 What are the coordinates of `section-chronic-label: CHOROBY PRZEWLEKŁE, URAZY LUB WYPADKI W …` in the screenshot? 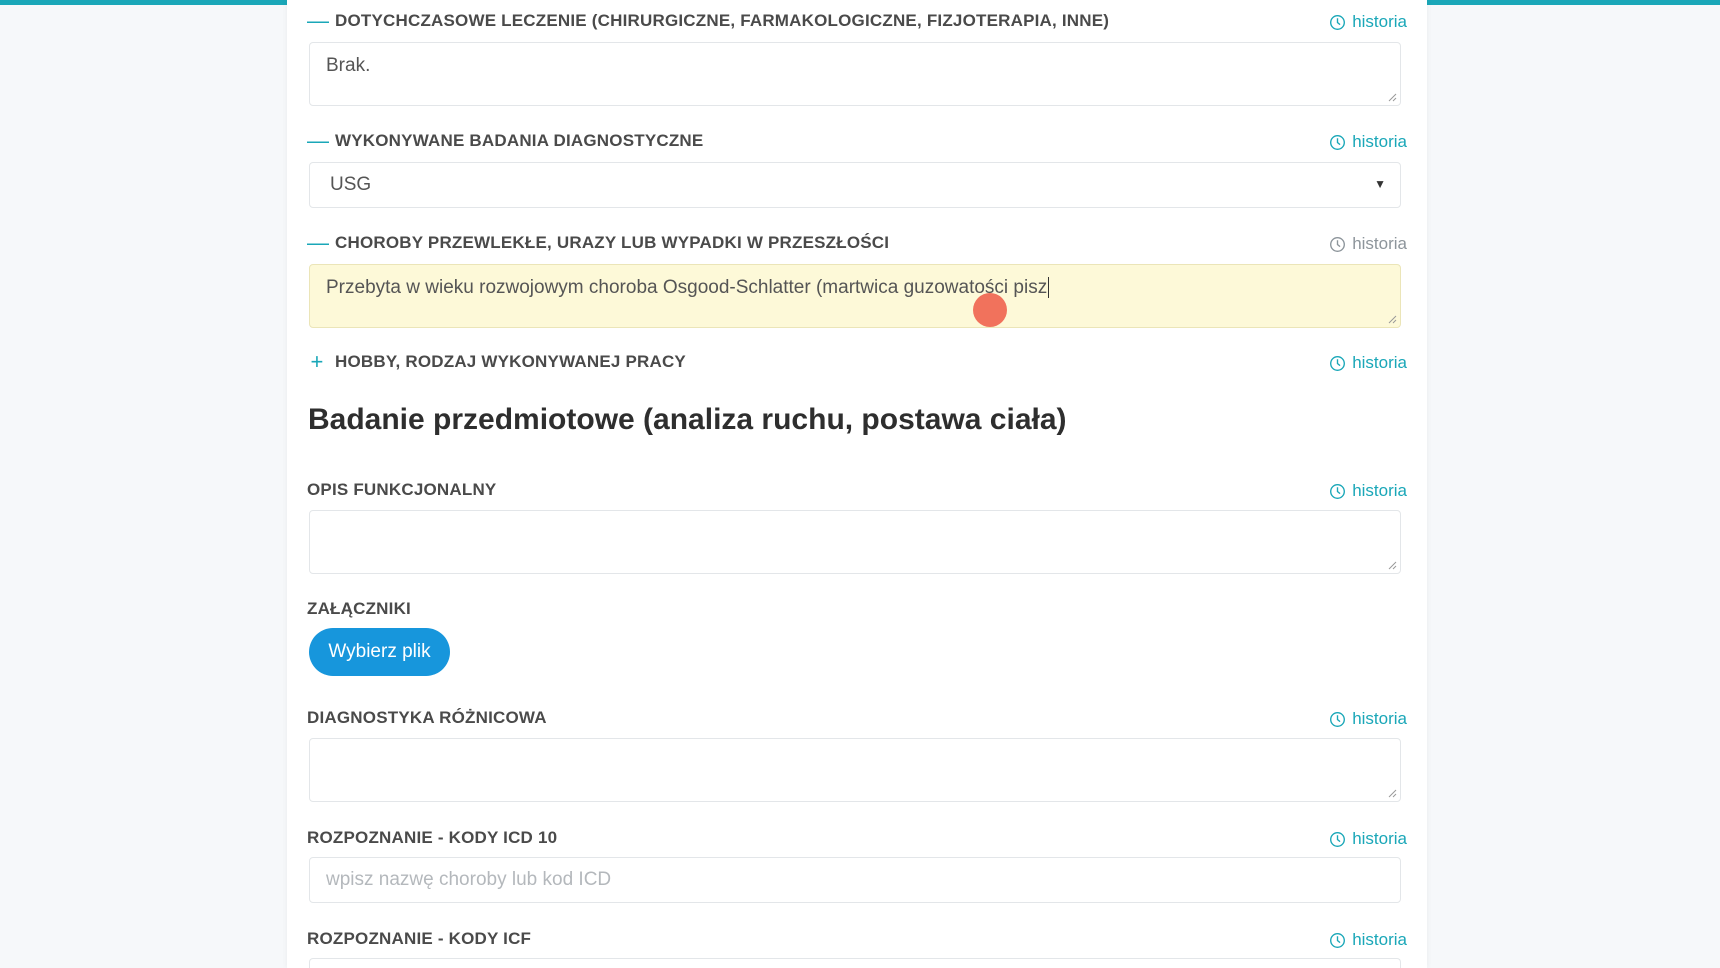 It's located at (612, 242).